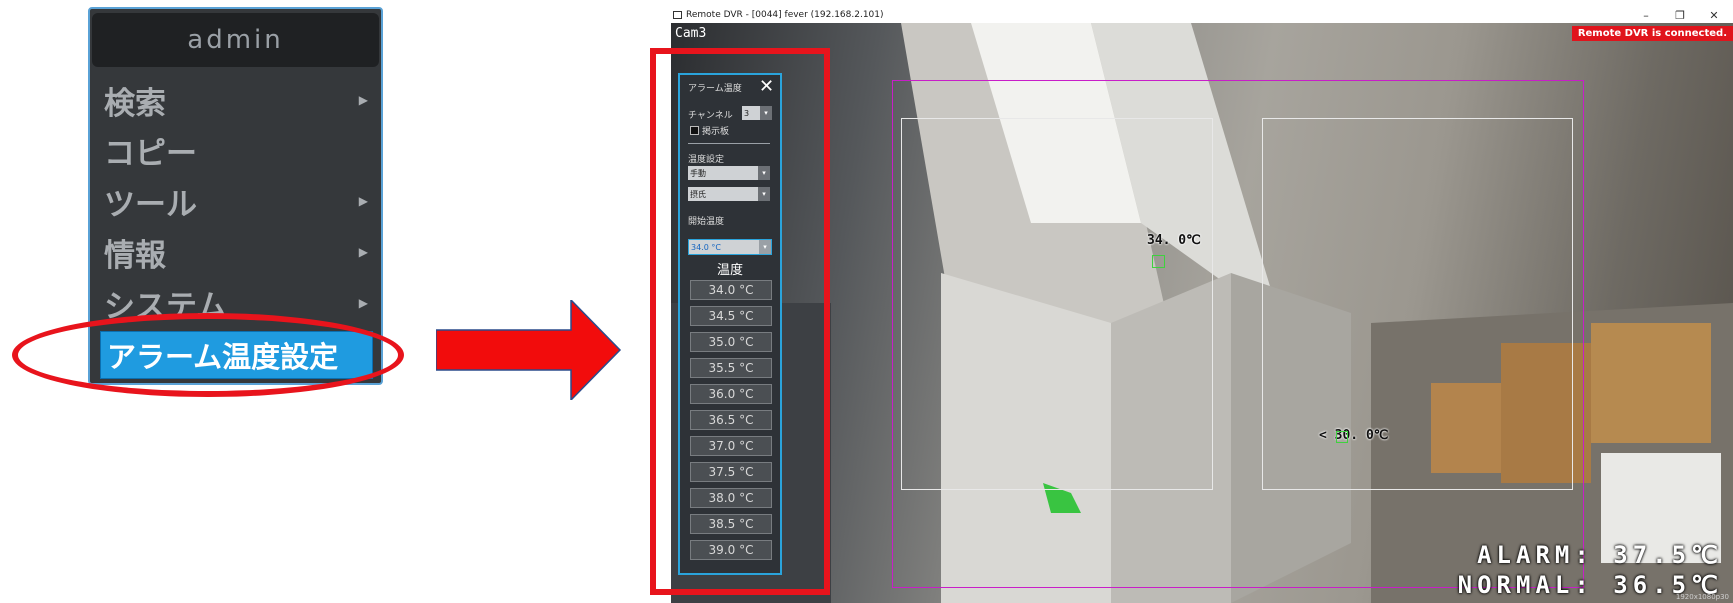 This screenshot has height=603, width=1733. Describe the element at coordinates (1158, 261) in the screenshot. I see `measure-point-upper` at that location.